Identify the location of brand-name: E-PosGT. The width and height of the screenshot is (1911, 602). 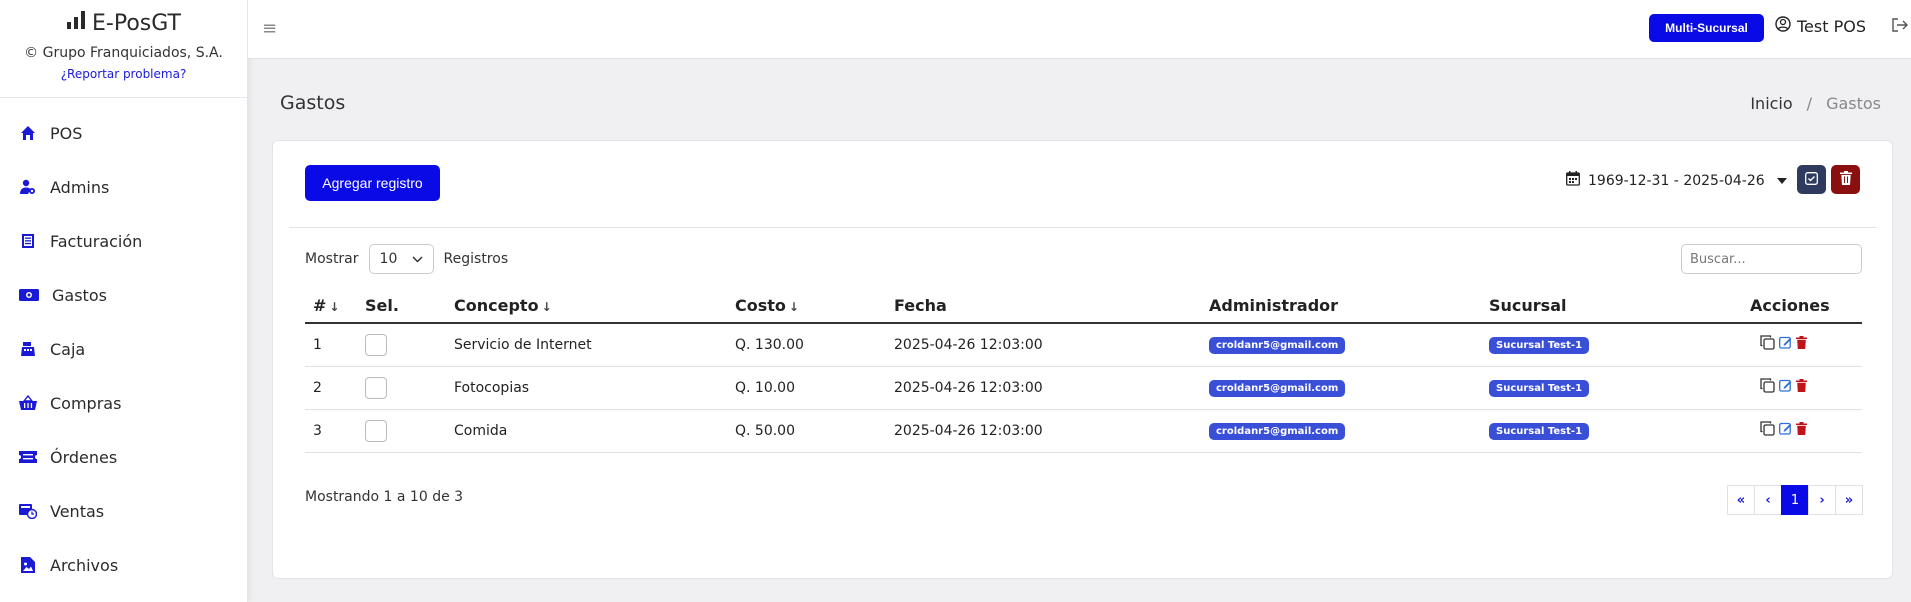
(136, 23).